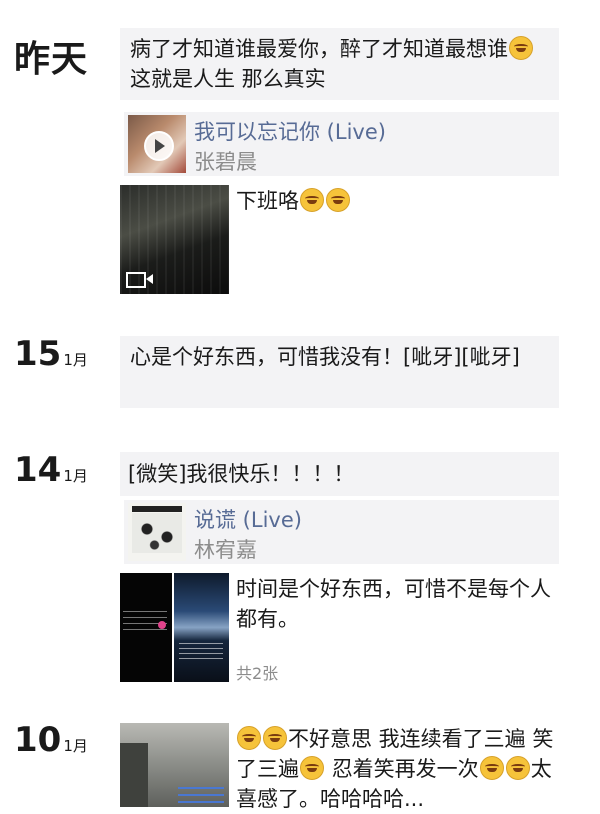 This screenshot has width=600, height=814. I want to click on post-text-tail: 这就是人生 那么真实, so click(228, 79).